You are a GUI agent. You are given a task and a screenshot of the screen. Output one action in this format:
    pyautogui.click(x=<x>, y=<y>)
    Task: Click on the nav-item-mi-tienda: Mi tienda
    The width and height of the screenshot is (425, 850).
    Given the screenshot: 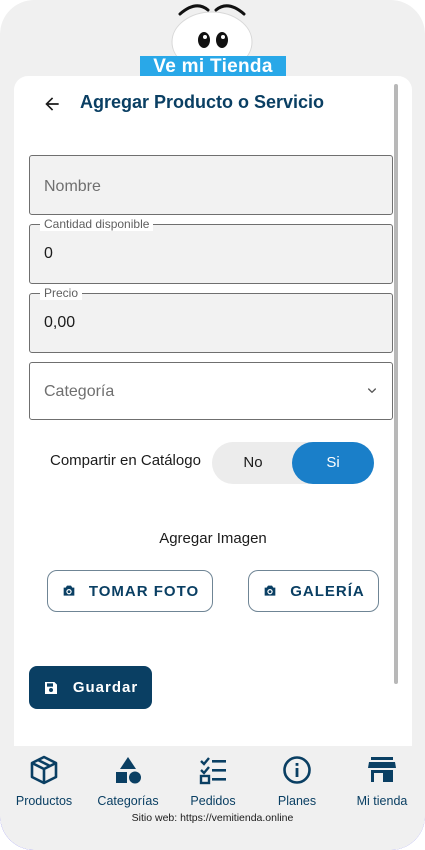 What is the action you would take?
    pyautogui.click(x=382, y=781)
    